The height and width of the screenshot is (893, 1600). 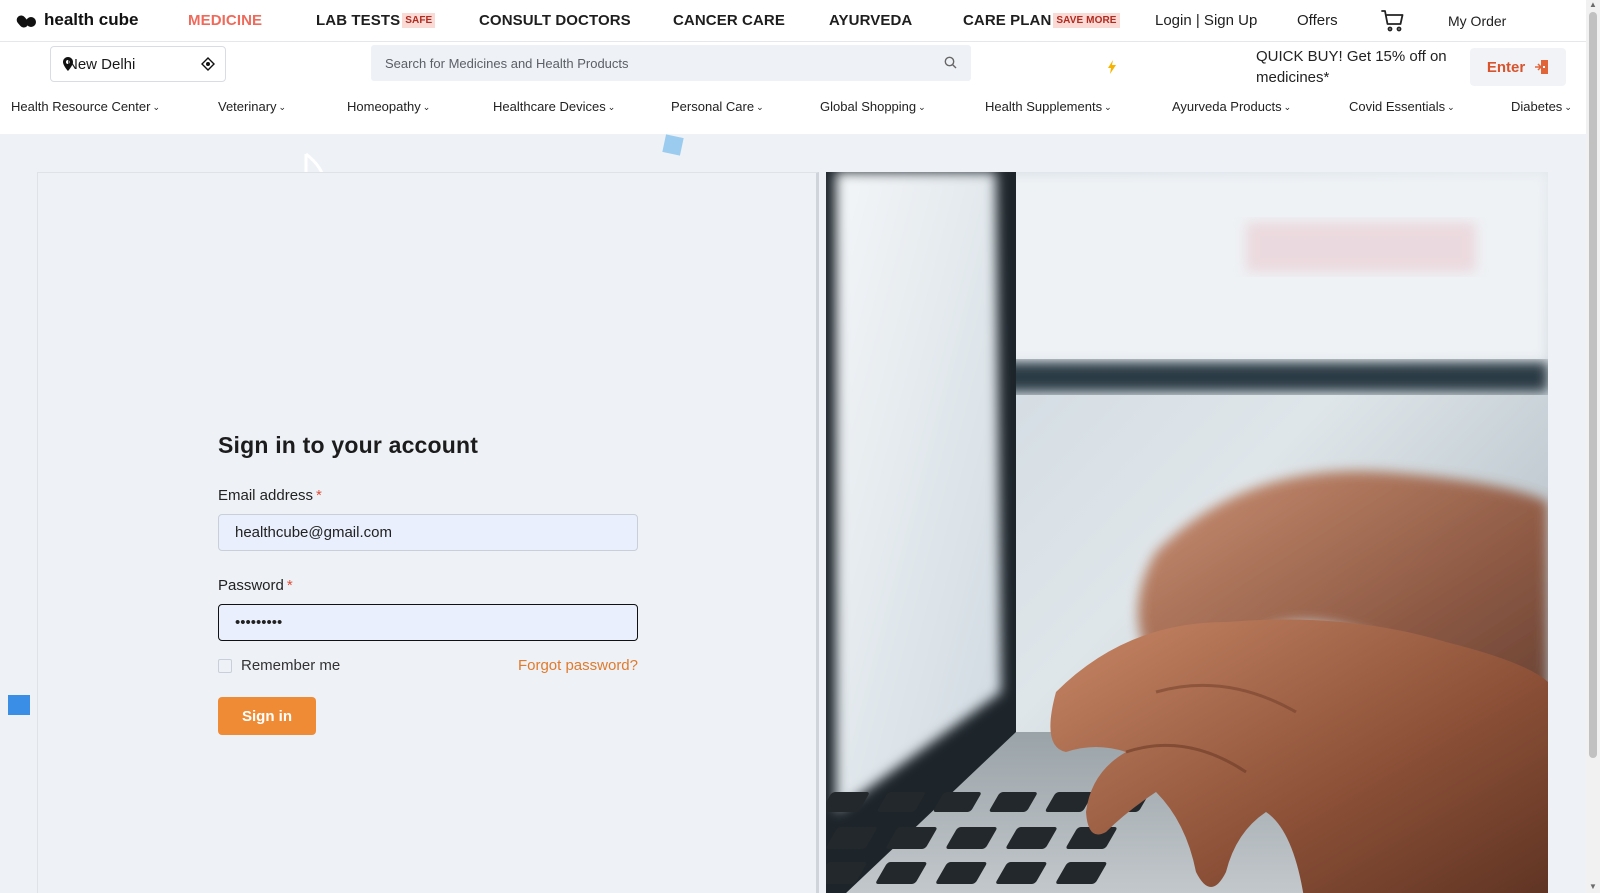 I want to click on signin-button: Sign in, so click(x=267, y=716).